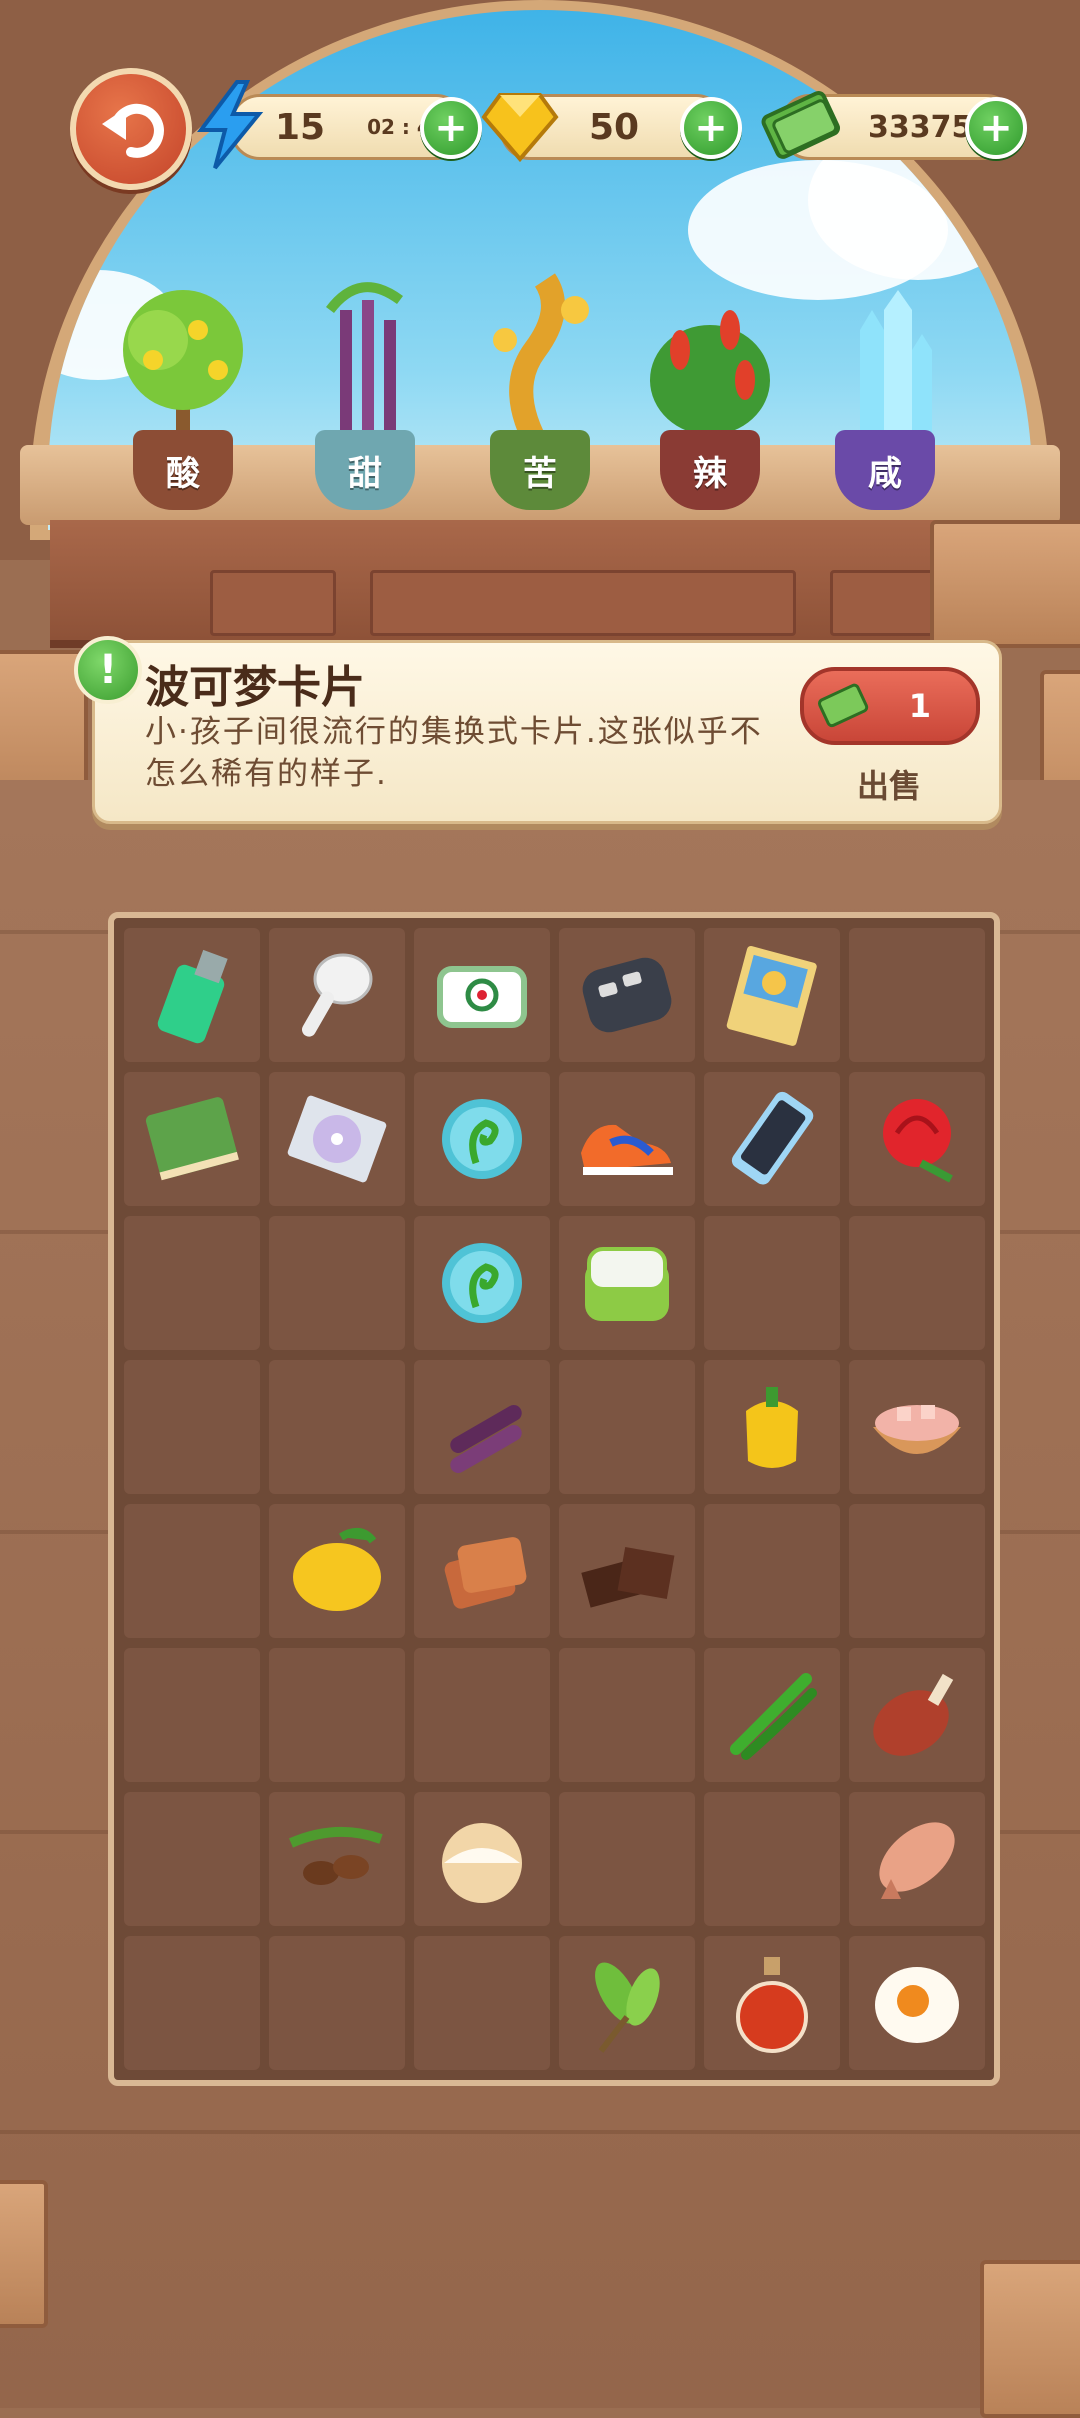  I want to click on gem-add-button: +, so click(711, 128).